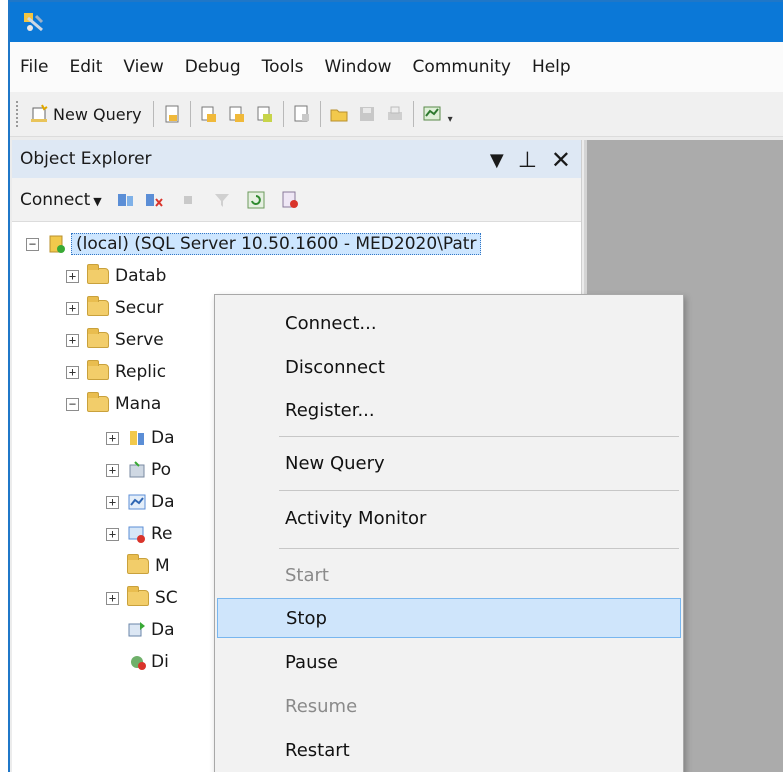  What do you see at coordinates (551, 67) in the screenshot?
I see `menu-help: Help` at bounding box center [551, 67].